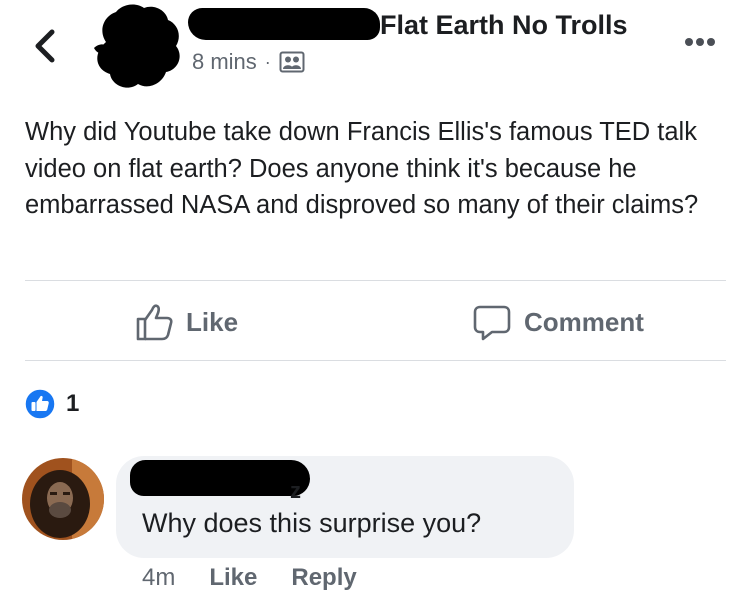 The width and height of the screenshot is (750, 596). What do you see at coordinates (212, 321) in the screenshot?
I see `like-label: Like` at bounding box center [212, 321].